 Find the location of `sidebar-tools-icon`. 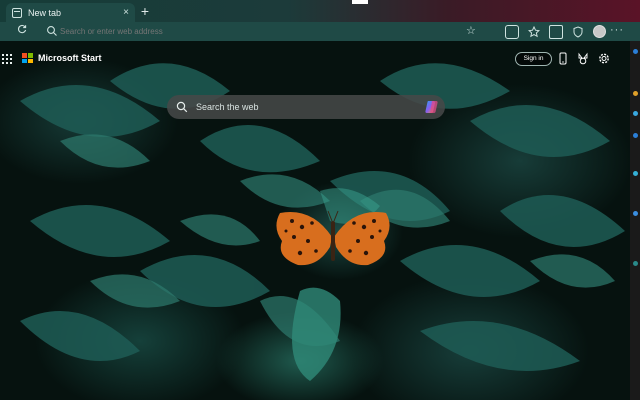

sidebar-tools-icon is located at coordinates (635, 93).